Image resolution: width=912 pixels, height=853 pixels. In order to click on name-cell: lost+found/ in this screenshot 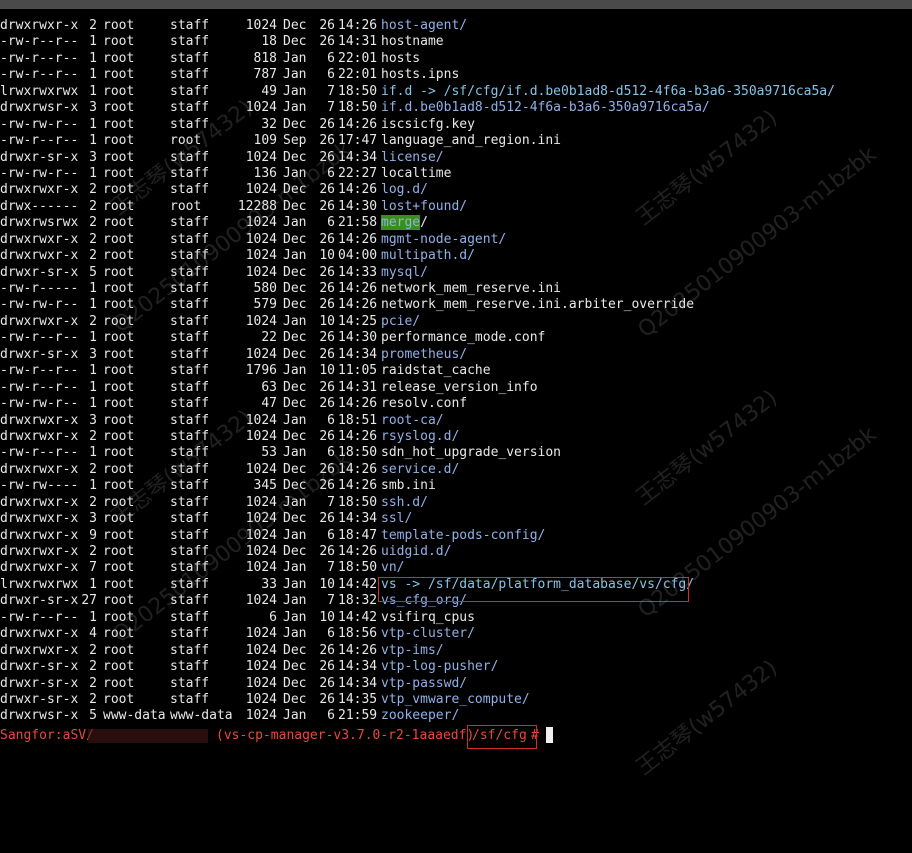, I will do `click(424, 207)`.